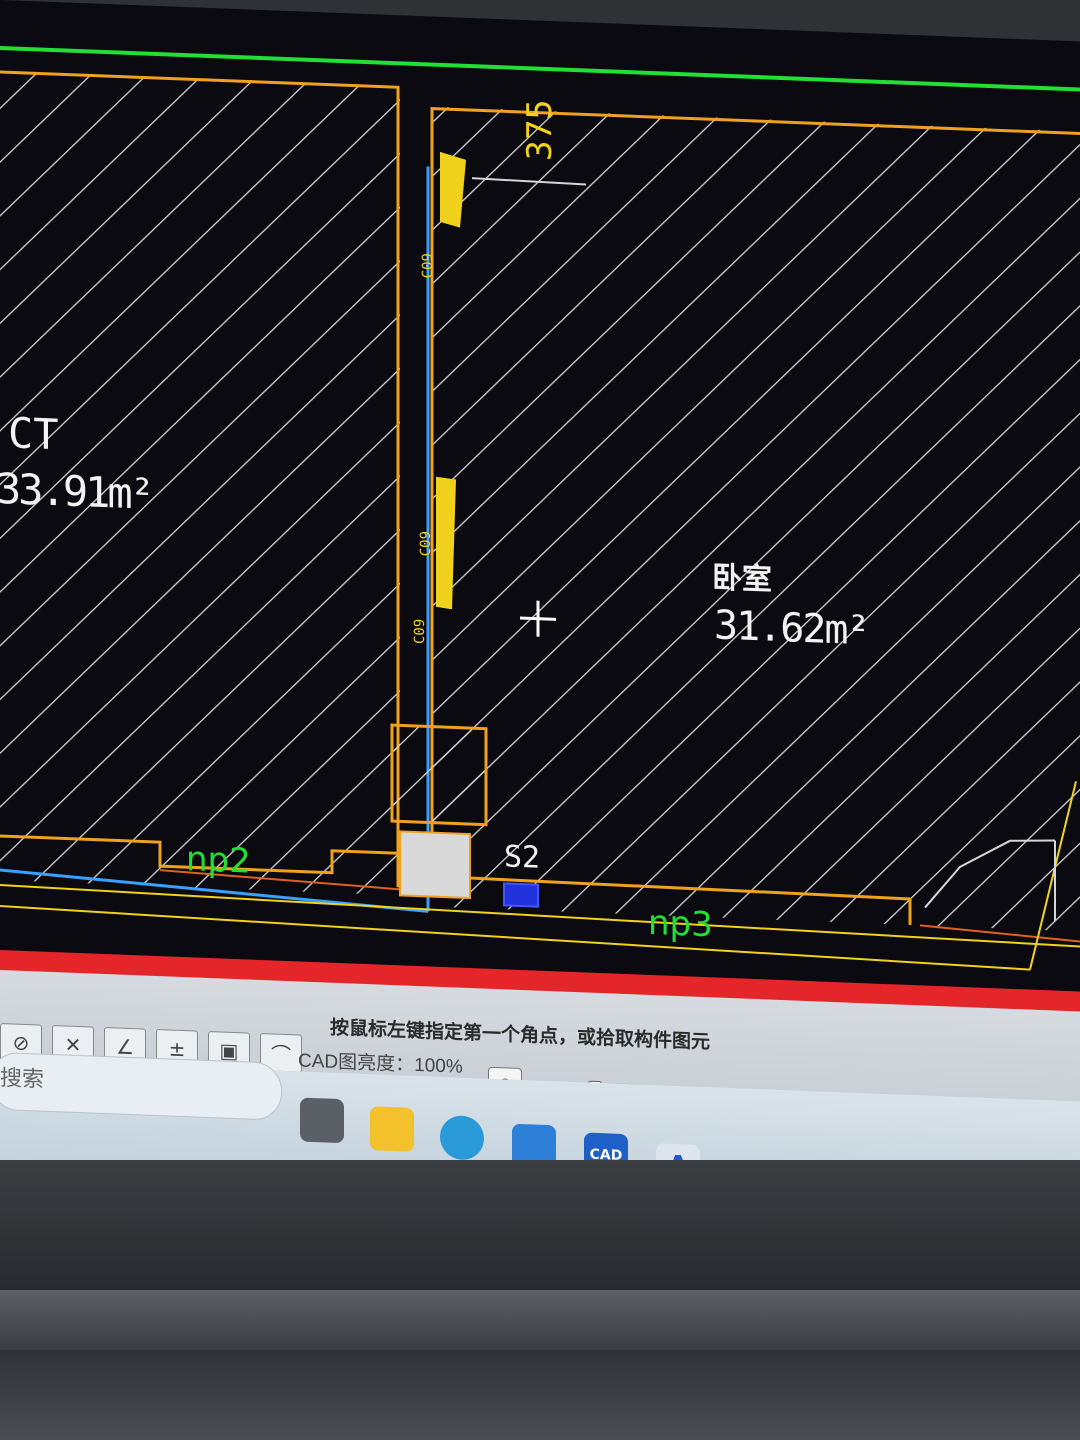 The height and width of the screenshot is (1440, 1080). I want to click on room-name-bedroom: 卧室, so click(742, 579).